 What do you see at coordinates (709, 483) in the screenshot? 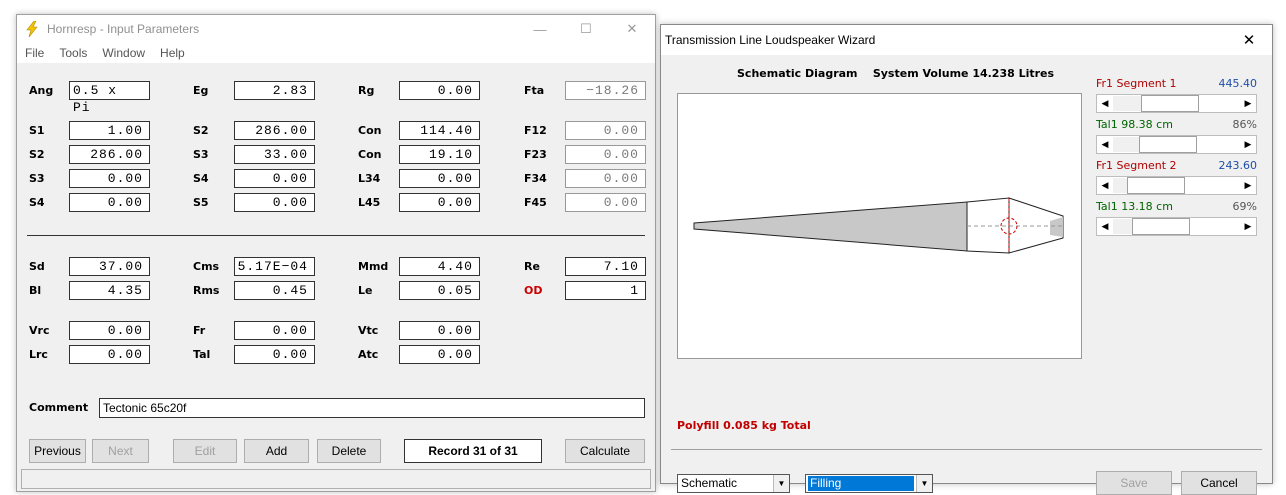
I see `view-select-value: Schematic` at bounding box center [709, 483].